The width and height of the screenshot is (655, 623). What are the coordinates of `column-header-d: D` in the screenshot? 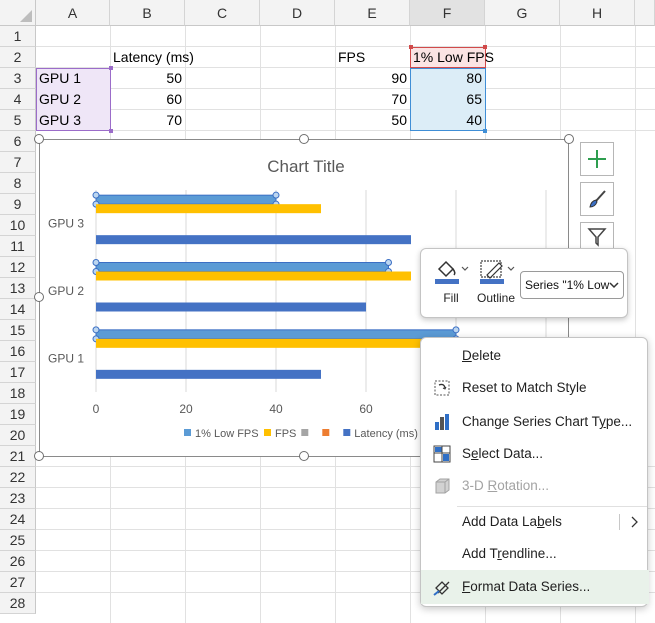 It's located at (297, 13).